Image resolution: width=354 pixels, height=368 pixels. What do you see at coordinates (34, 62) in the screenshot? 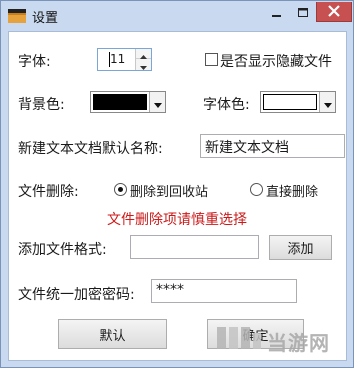
I see `font-label: 字体:` at bounding box center [34, 62].